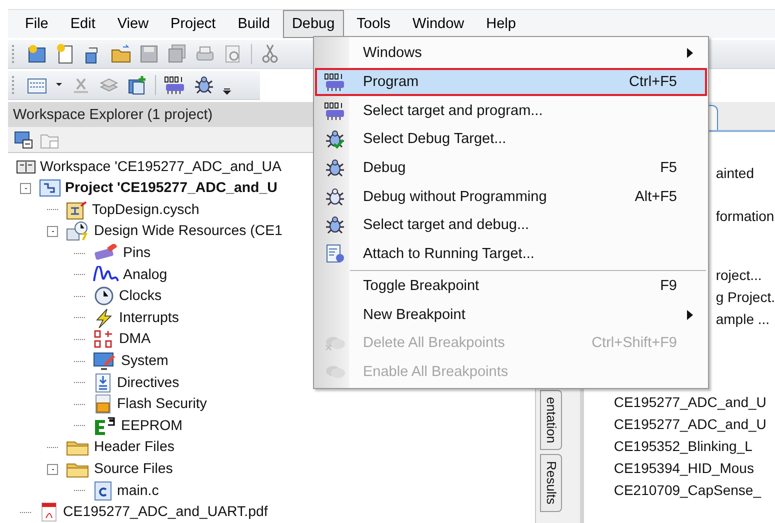  I want to click on tree-item: CE195277_ADC_and_UART.pdf, so click(165, 512).